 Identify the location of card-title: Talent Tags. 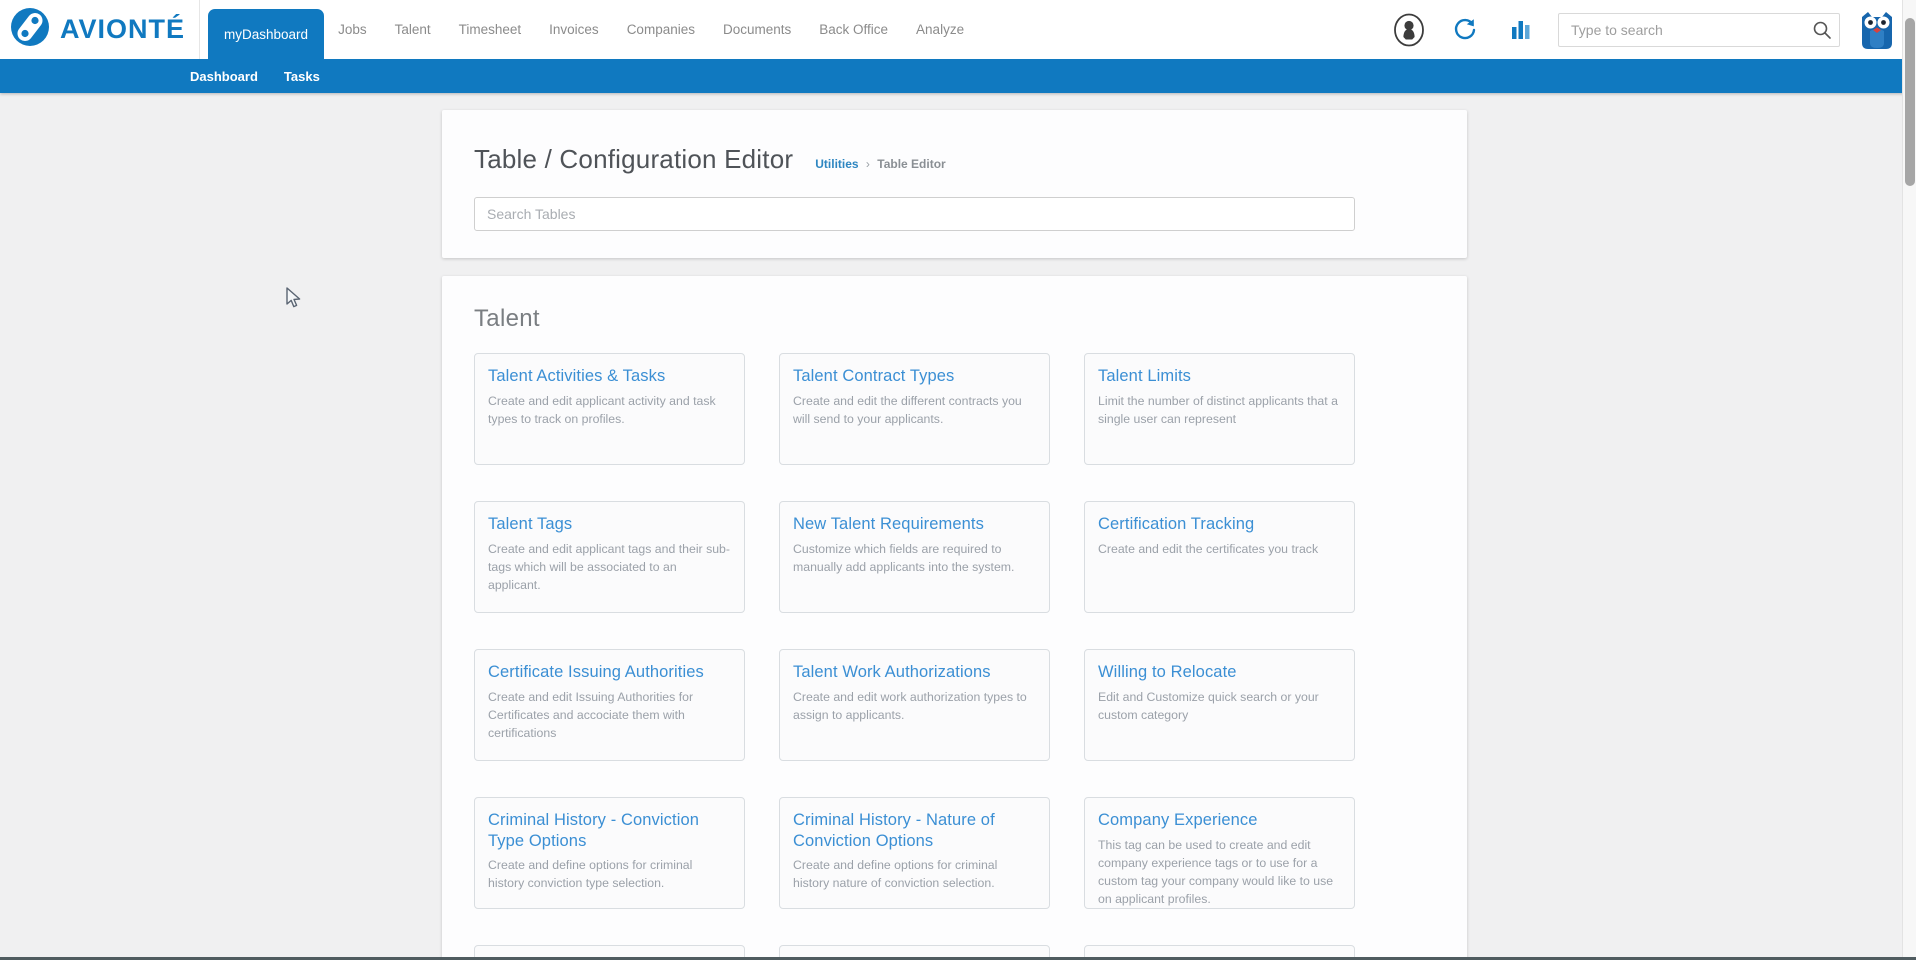
(530, 524).